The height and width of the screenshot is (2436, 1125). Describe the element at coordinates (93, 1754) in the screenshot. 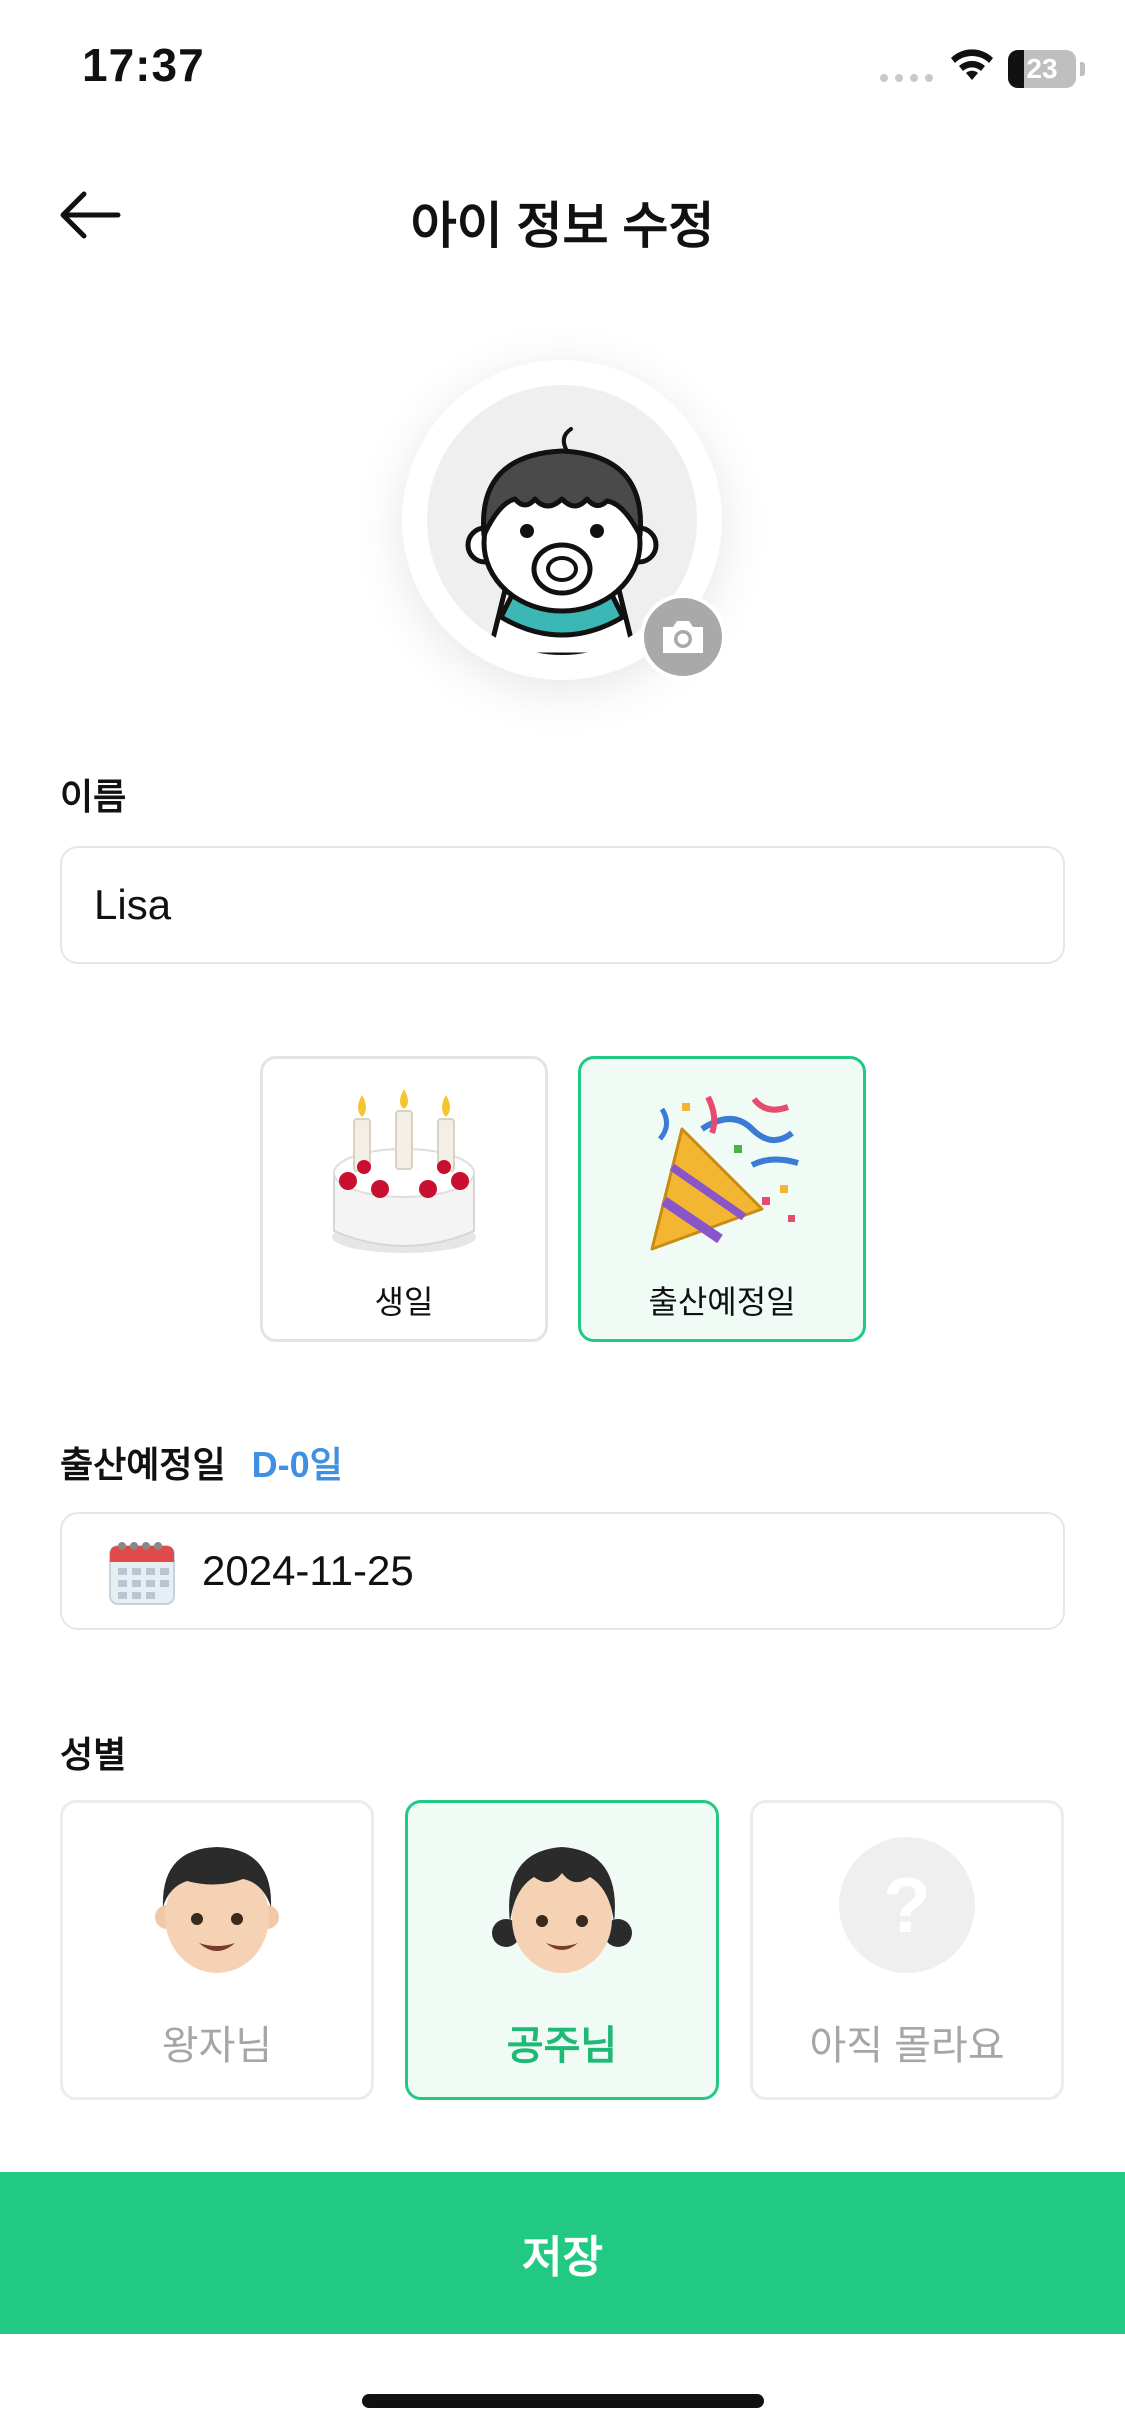

I see `gender-label: 성별` at that location.